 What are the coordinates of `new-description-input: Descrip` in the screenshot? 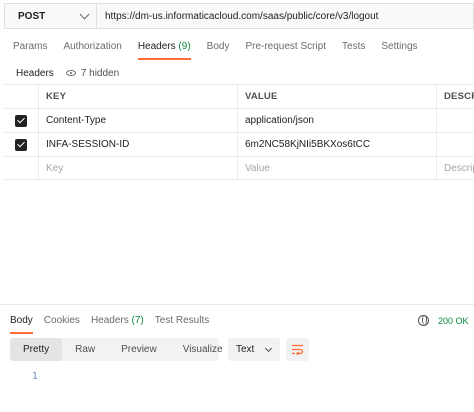 It's located at (455, 168).